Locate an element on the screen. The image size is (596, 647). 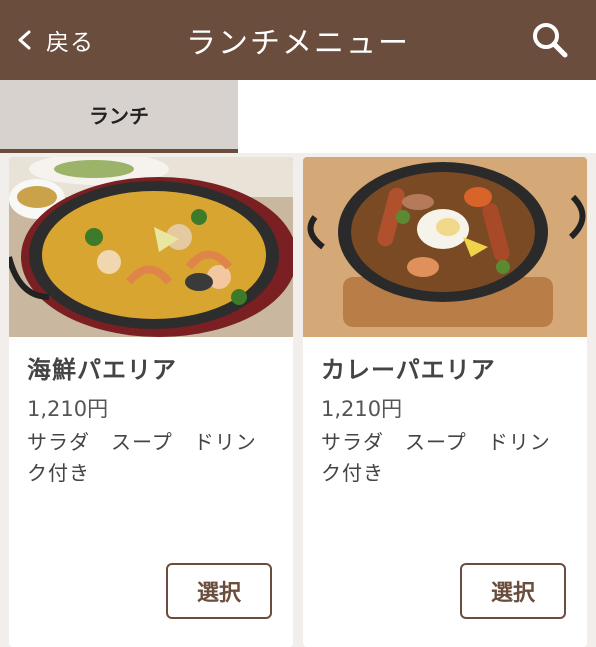
search-button is located at coordinates (550, 40).